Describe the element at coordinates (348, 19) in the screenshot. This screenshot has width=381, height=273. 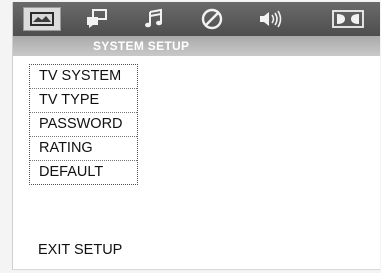
I see `dolby-digital-icon` at that location.